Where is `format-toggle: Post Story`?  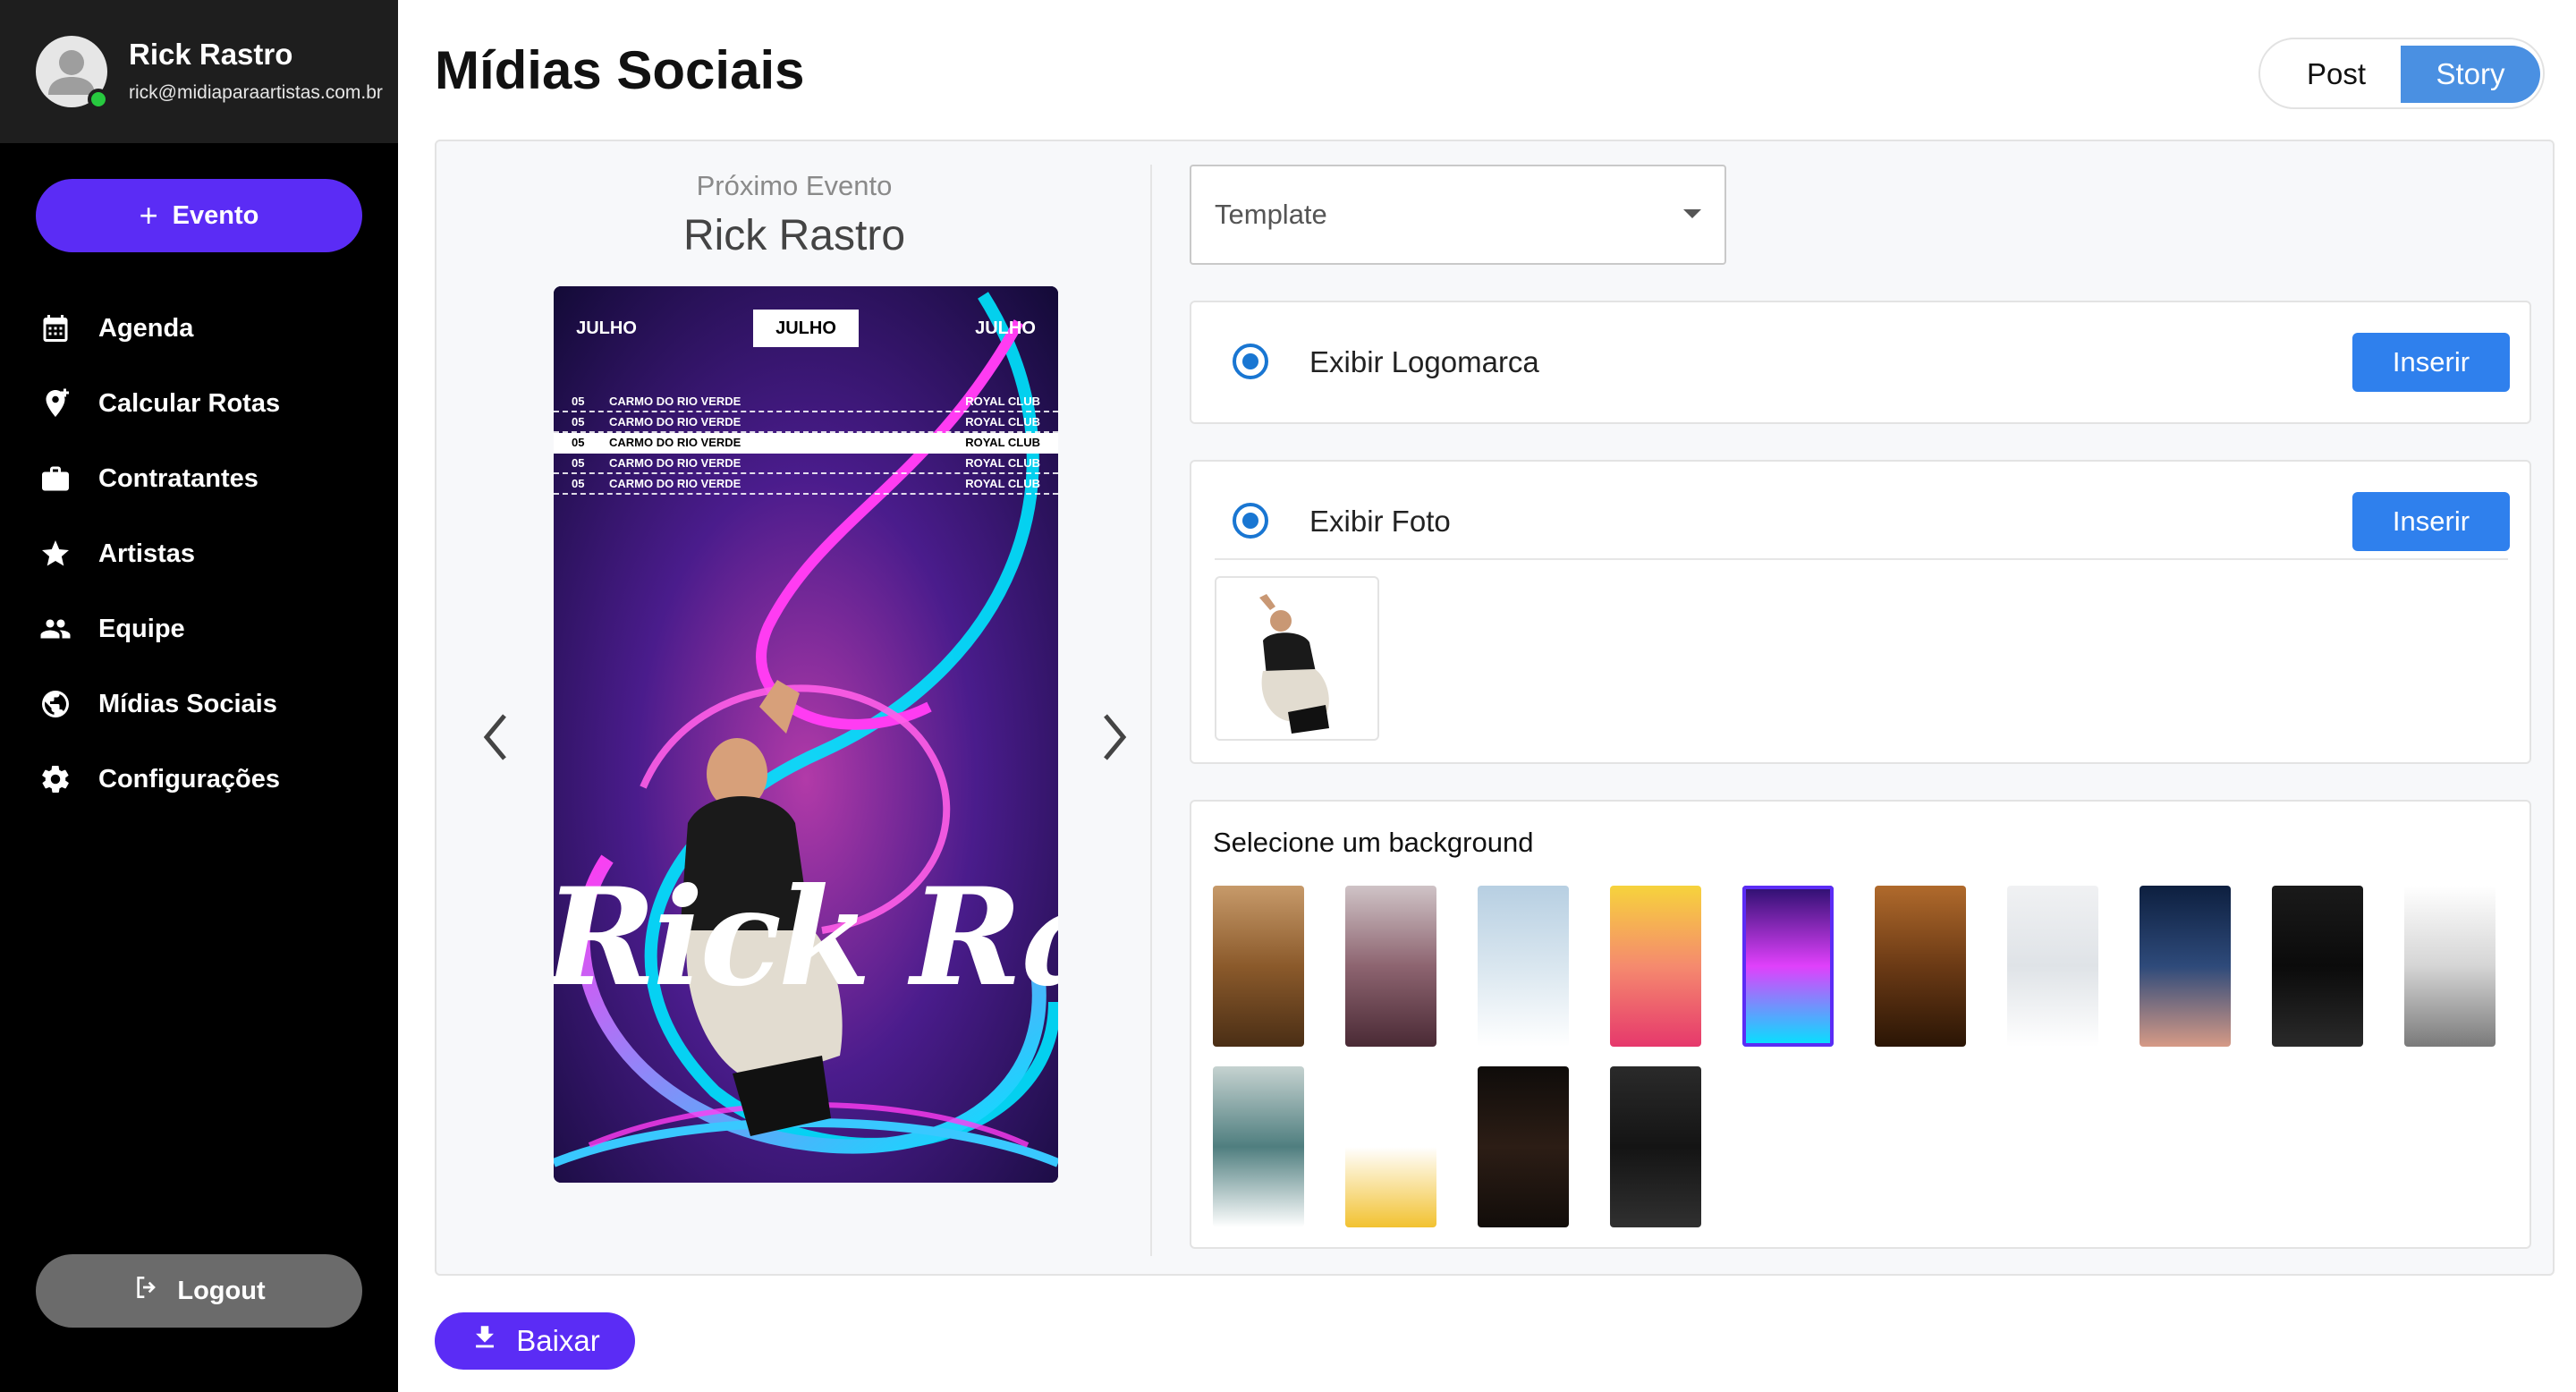
format-toggle: Post Story is located at coordinates (2401, 73).